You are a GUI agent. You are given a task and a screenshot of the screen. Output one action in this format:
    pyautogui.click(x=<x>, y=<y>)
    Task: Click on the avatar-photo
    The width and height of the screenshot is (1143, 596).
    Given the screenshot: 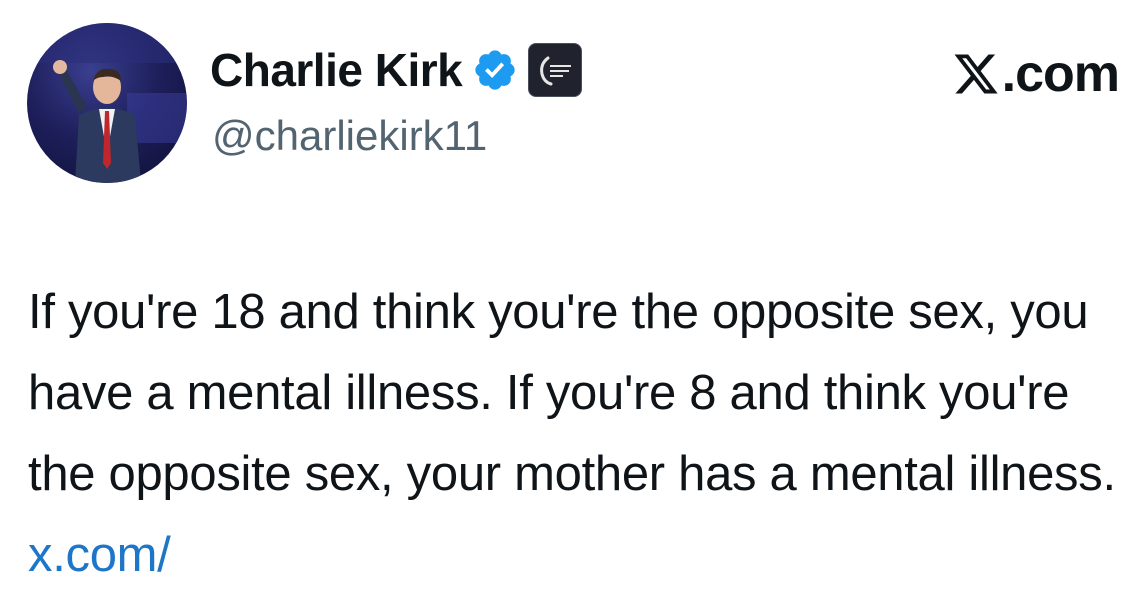 What is the action you would take?
    pyautogui.click(x=107, y=103)
    